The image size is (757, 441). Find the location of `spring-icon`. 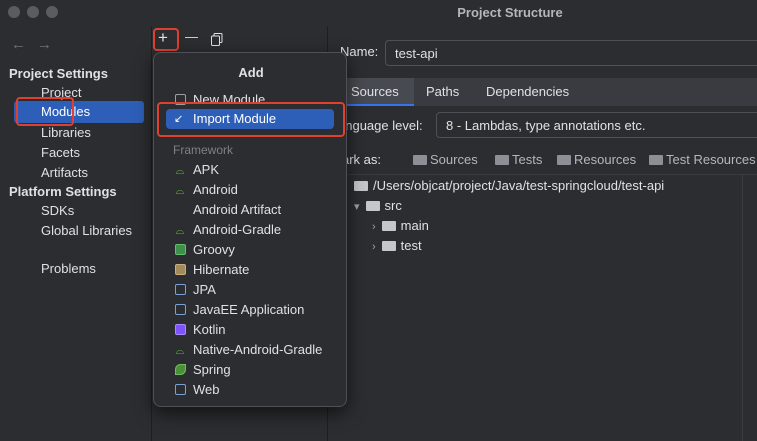

spring-icon is located at coordinates (180, 370).